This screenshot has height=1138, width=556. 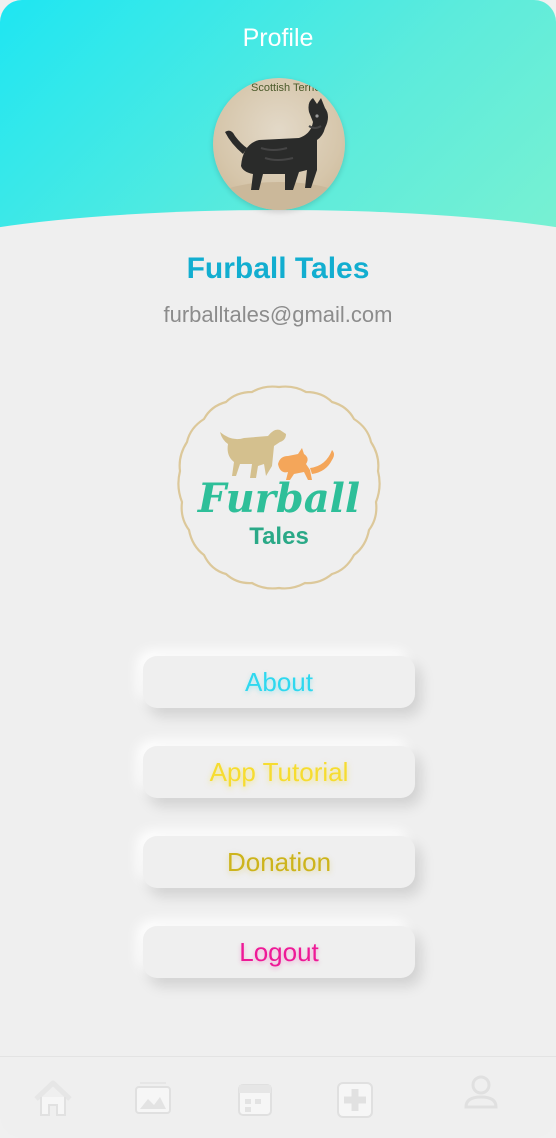 What do you see at coordinates (278, 268) in the screenshot?
I see `profile-name: Furball Tales` at bounding box center [278, 268].